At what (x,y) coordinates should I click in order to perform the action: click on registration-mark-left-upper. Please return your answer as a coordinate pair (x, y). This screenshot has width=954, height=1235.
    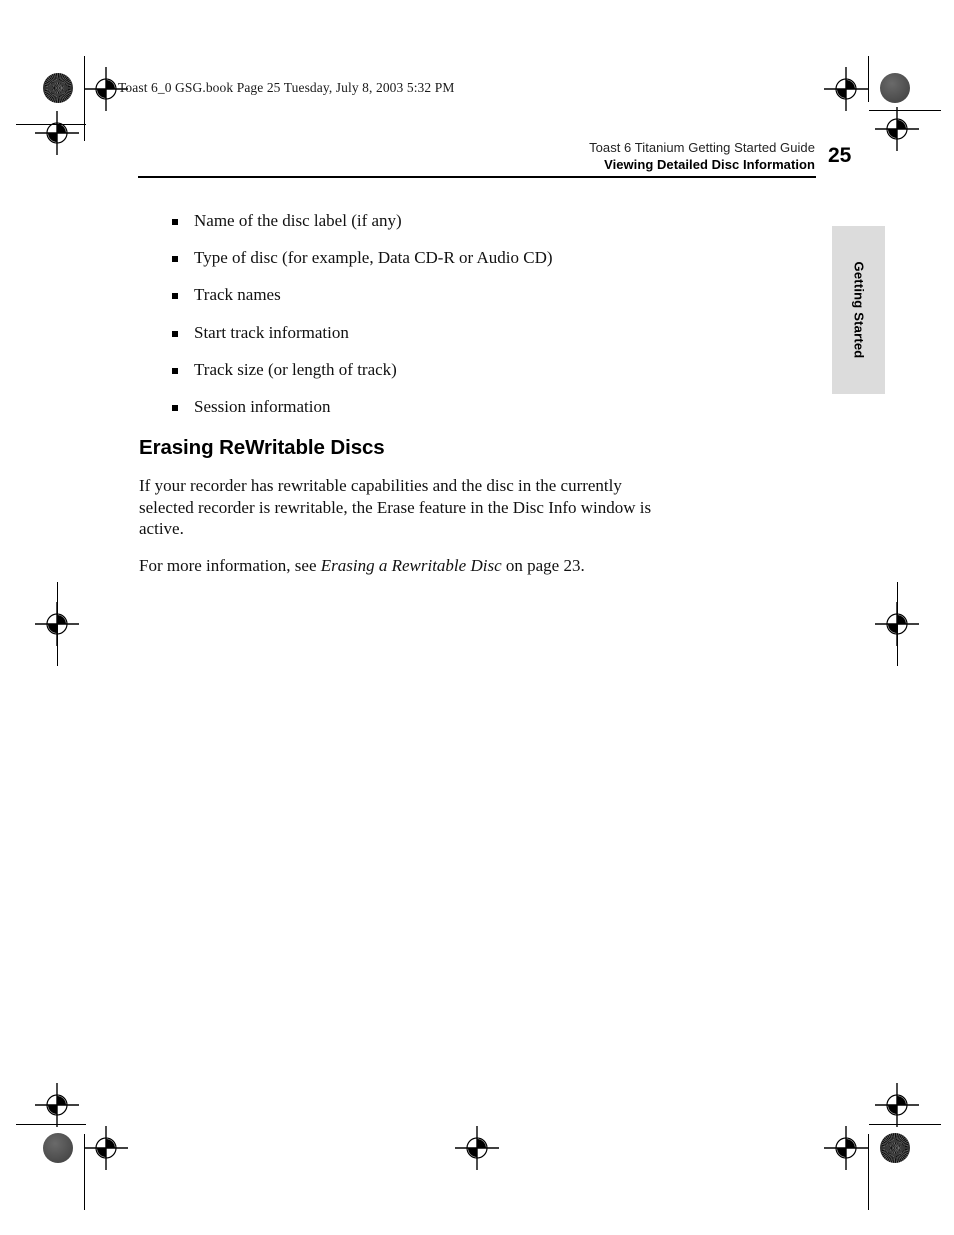
    Looking at the image, I should click on (57, 133).